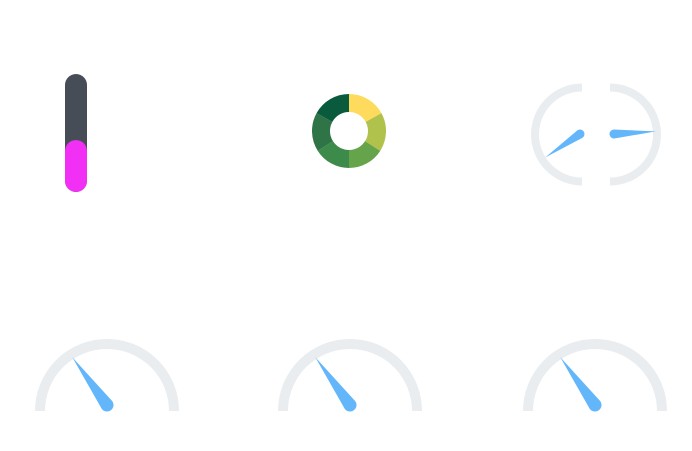 The width and height of the screenshot is (692, 451). I want to click on donut-chart, so click(349, 131).